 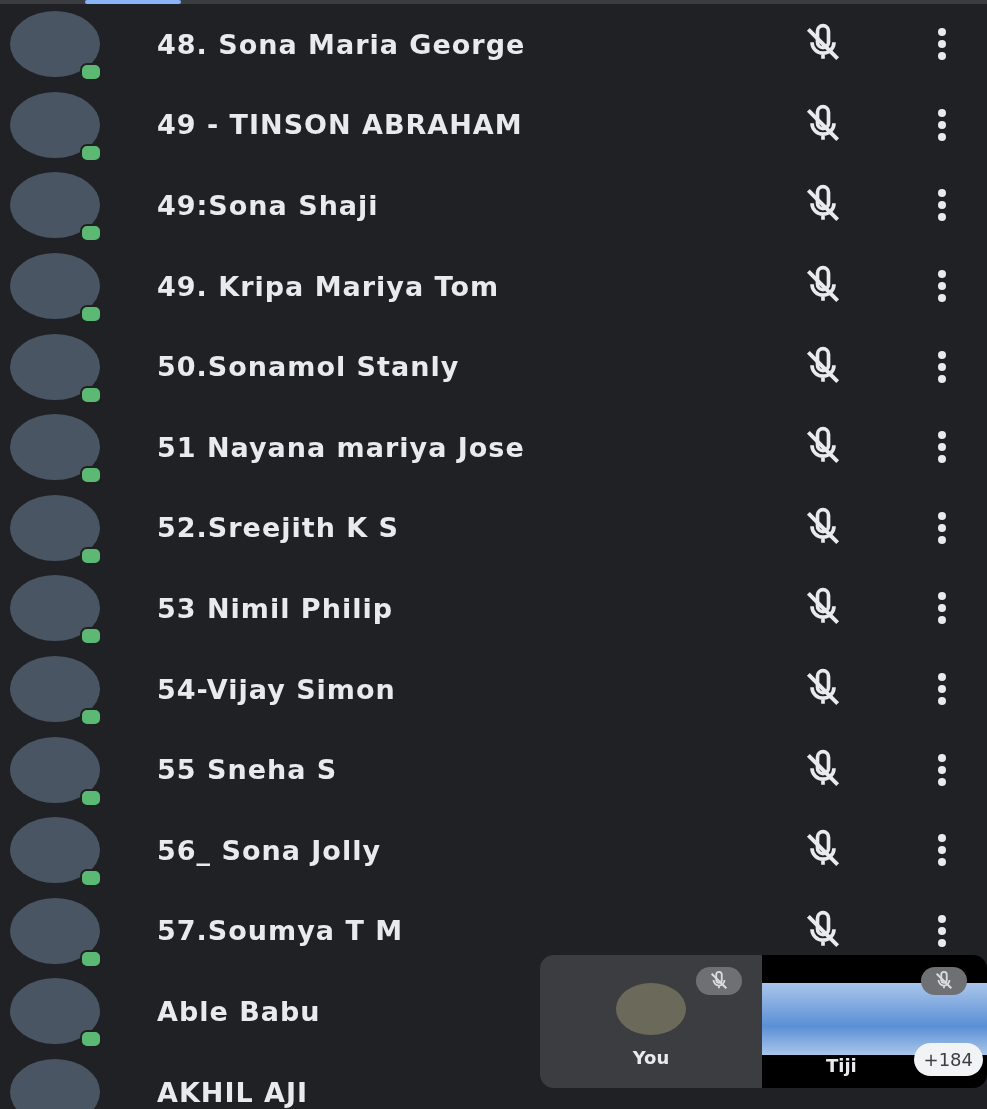 What do you see at coordinates (651, 1021) in the screenshot?
I see `self-view-tile: You` at bounding box center [651, 1021].